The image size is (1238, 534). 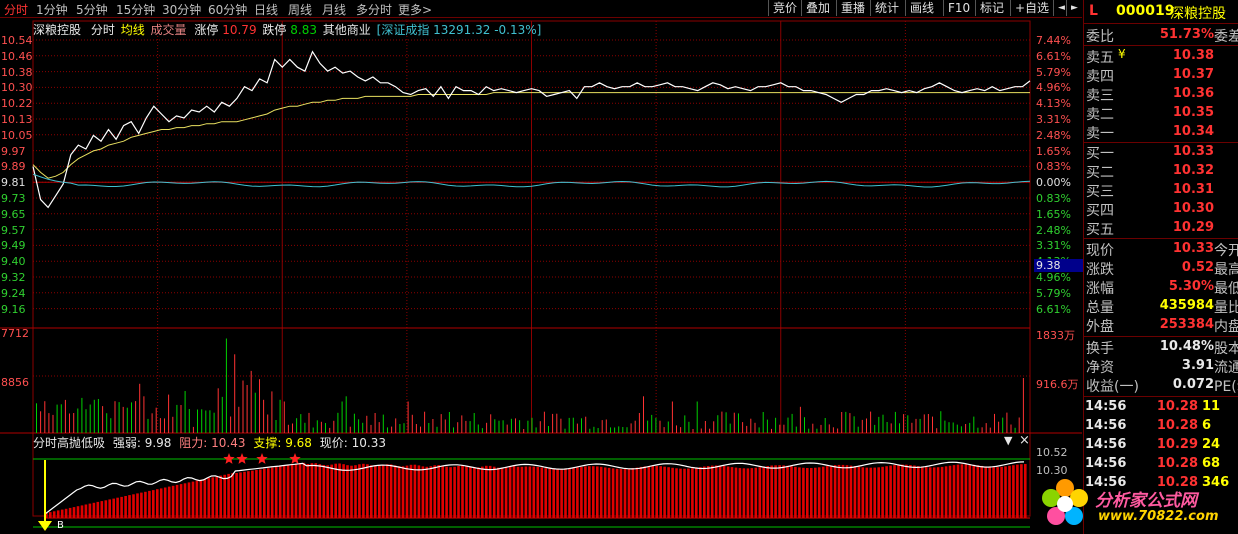 What do you see at coordinates (1074, 8) in the screenshot?
I see `scroll-right-icon: ►` at bounding box center [1074, 8].